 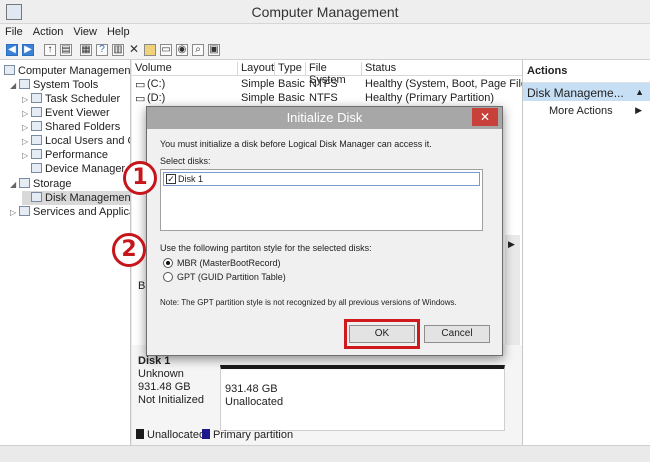 What do you see at coordinates (382, 334) in the screenshot?
I see `ok-button: OK` at bounding box center [382, 334].